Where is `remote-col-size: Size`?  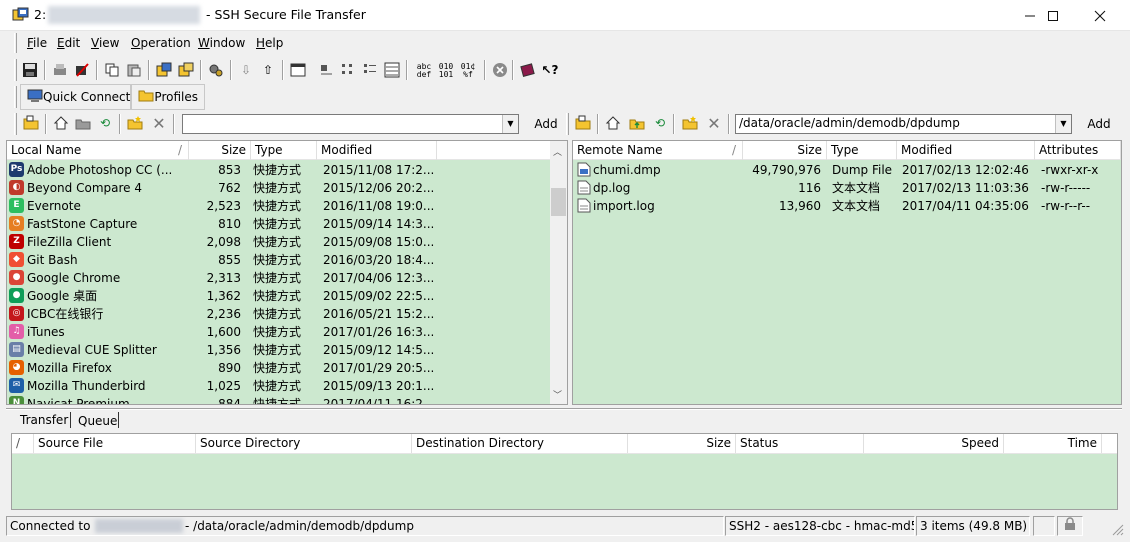
remote-col-size: Size is located at coordinates (785, 150).